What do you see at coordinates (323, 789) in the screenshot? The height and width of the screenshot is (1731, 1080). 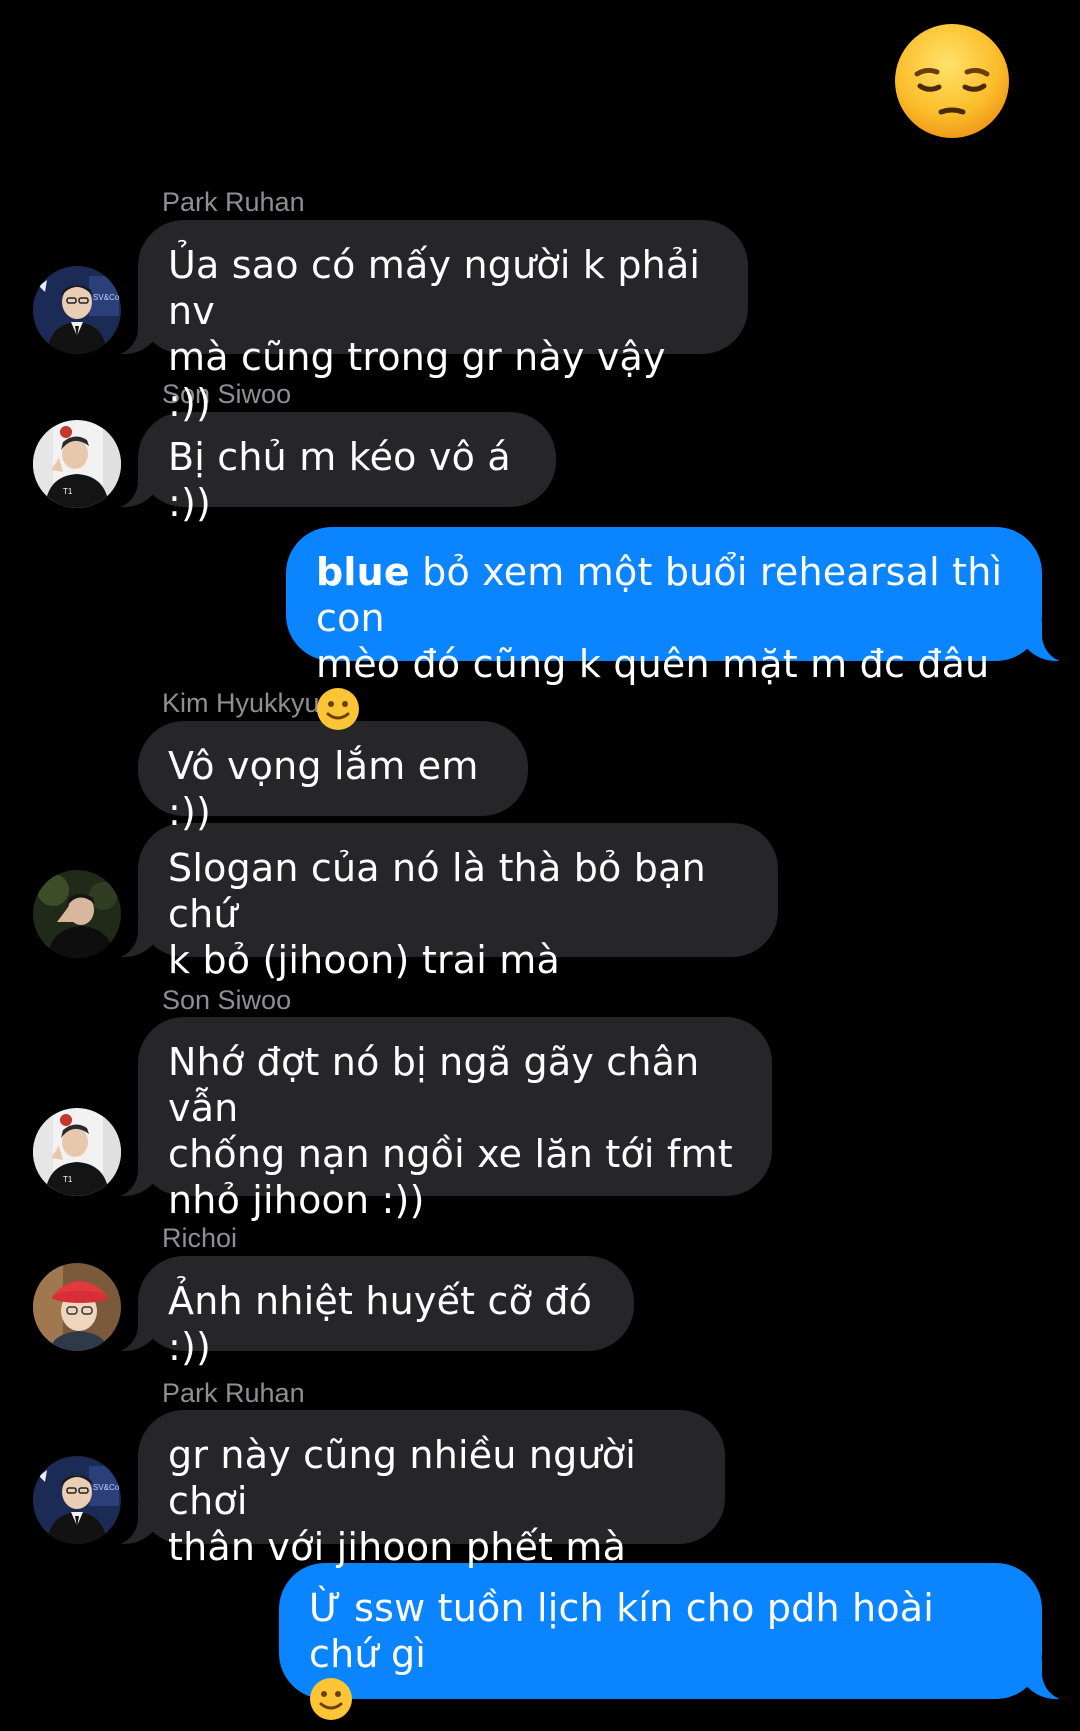 I see `message-line: Vô vọng lắm em :))` at bounding box center [323, 789].